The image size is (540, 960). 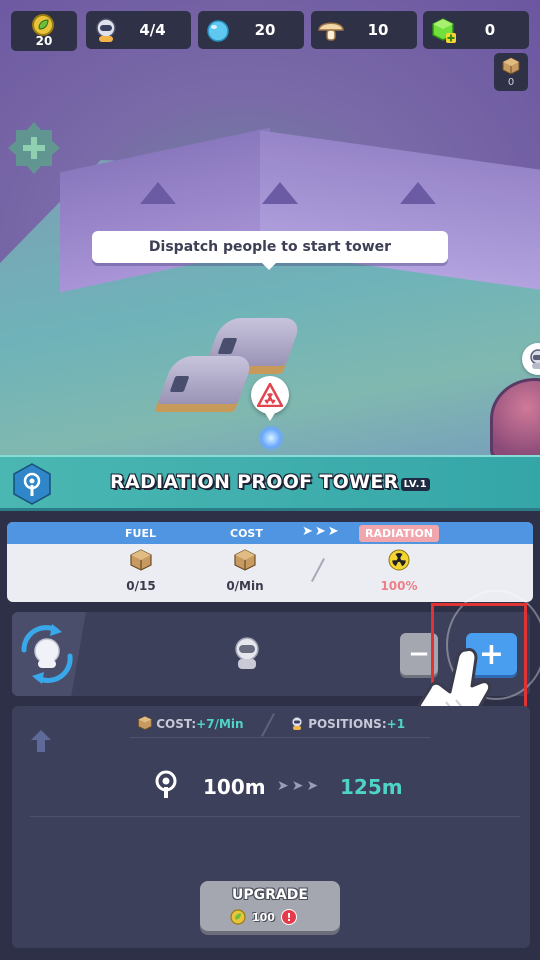 What do you see at coordinates (234, 787) in the screenshot?
I see `range-current: 100m` at bounding box center [234, 787].